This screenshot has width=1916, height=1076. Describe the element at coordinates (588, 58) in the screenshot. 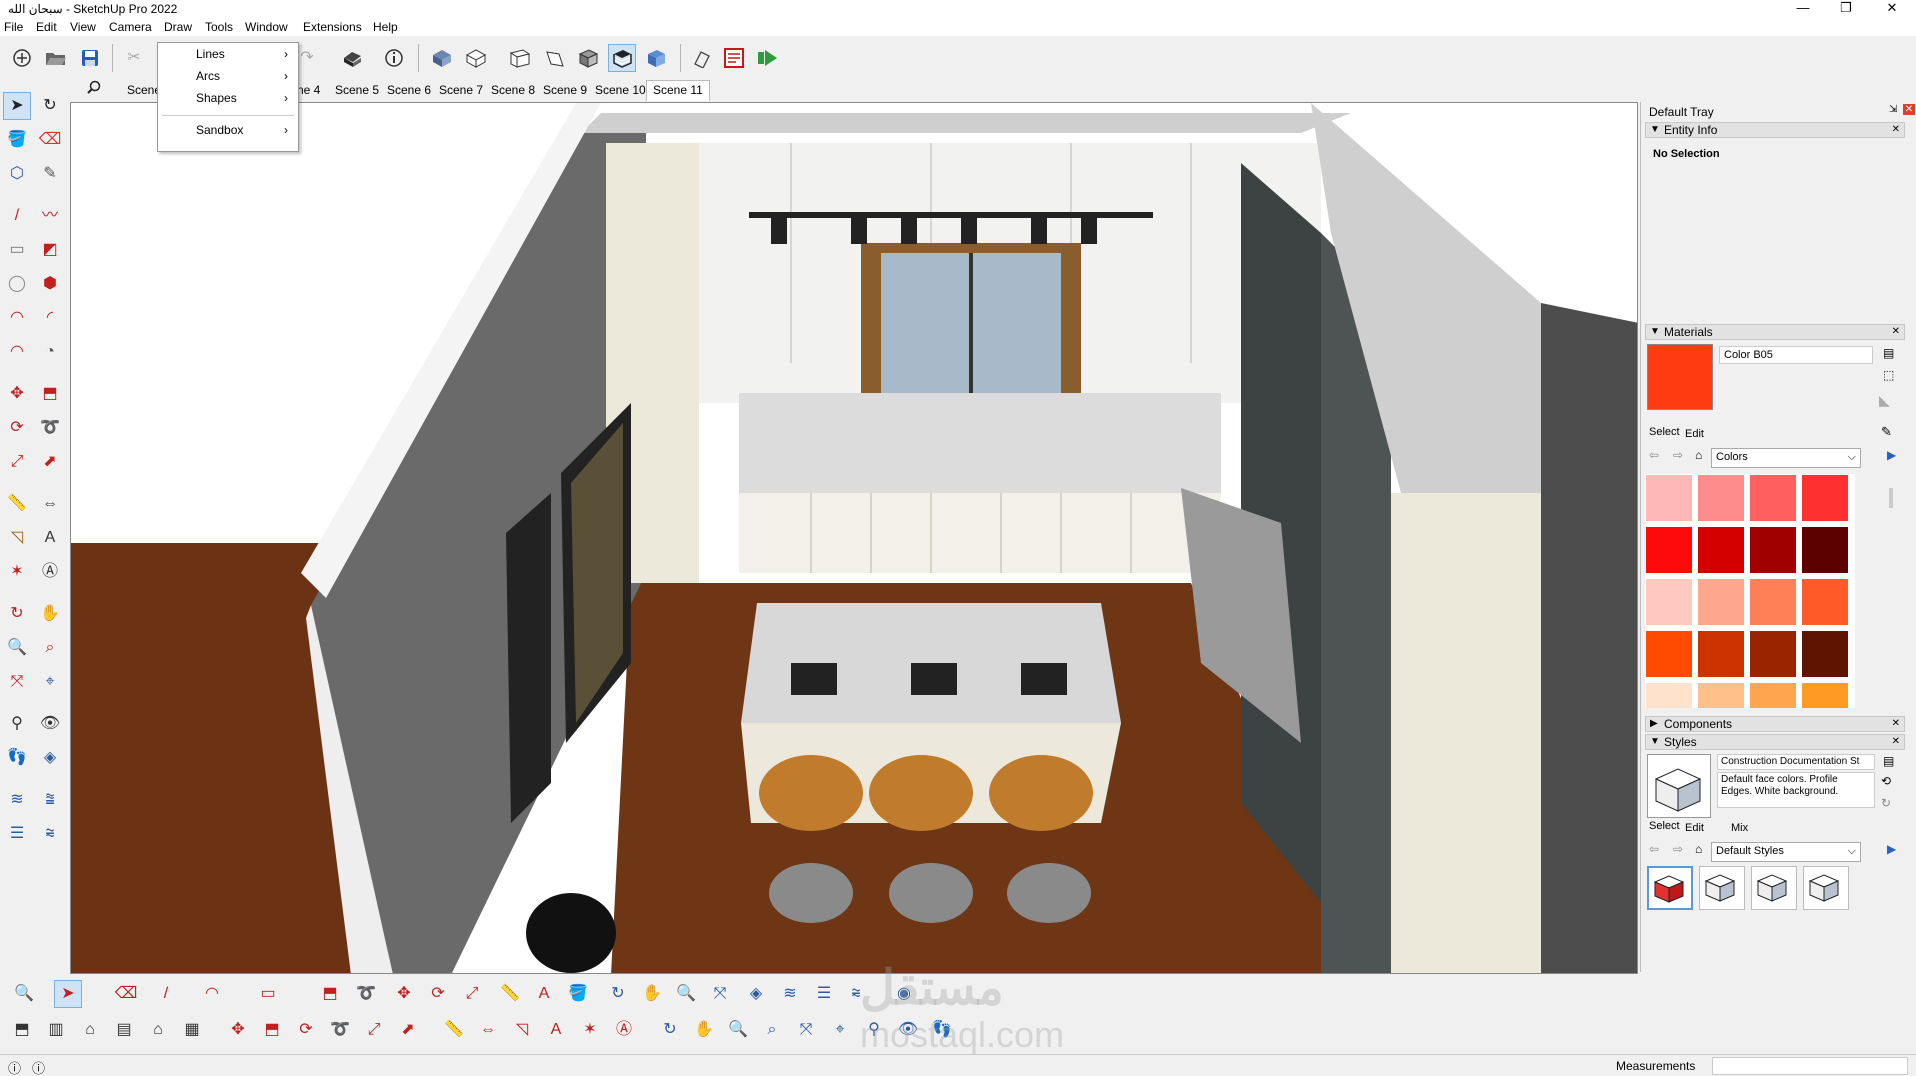

I see `back-view-icon` at that location.